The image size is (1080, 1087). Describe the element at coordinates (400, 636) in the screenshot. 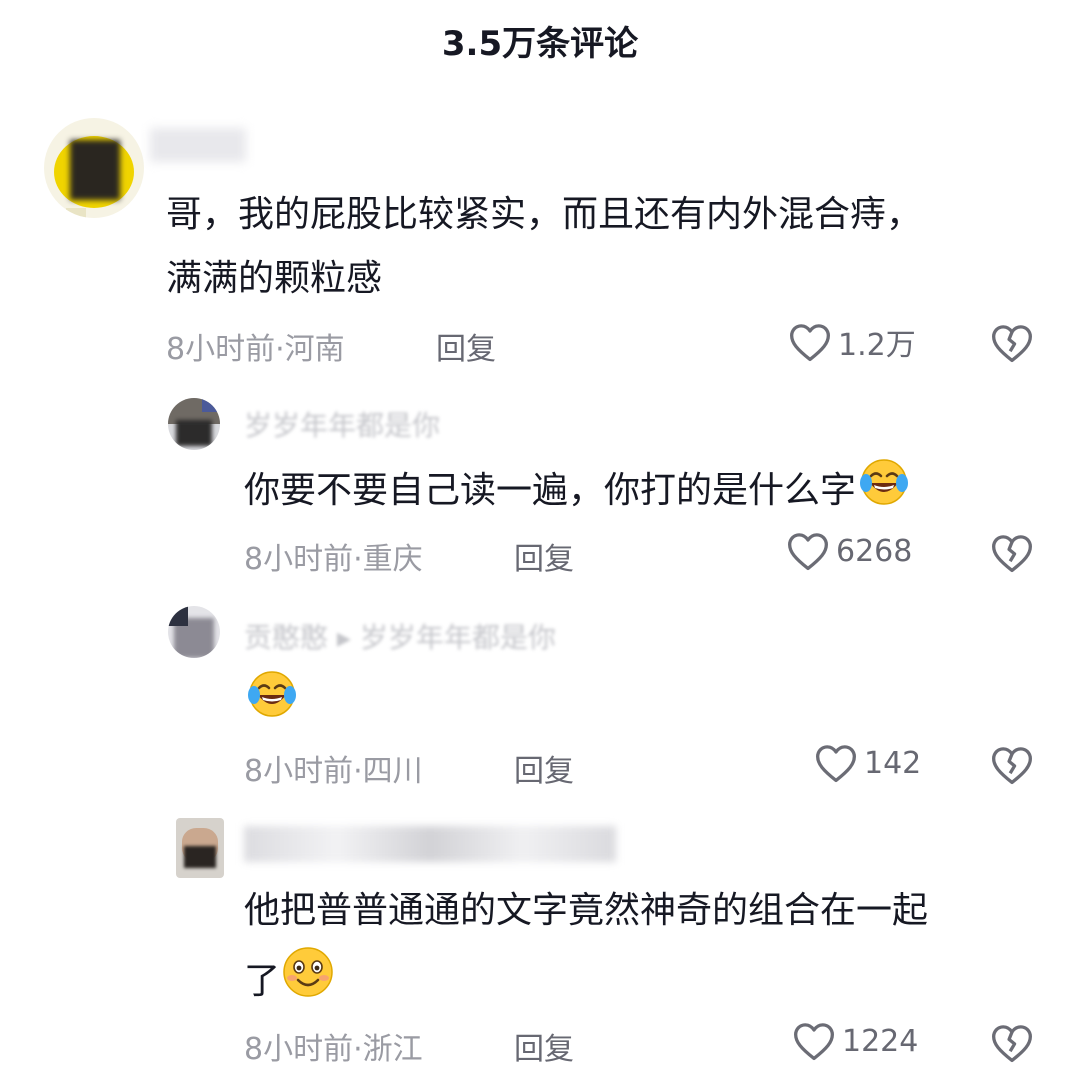

I see `username: 贡憨憨 ▸ 岁岁年年都是你` at that location.